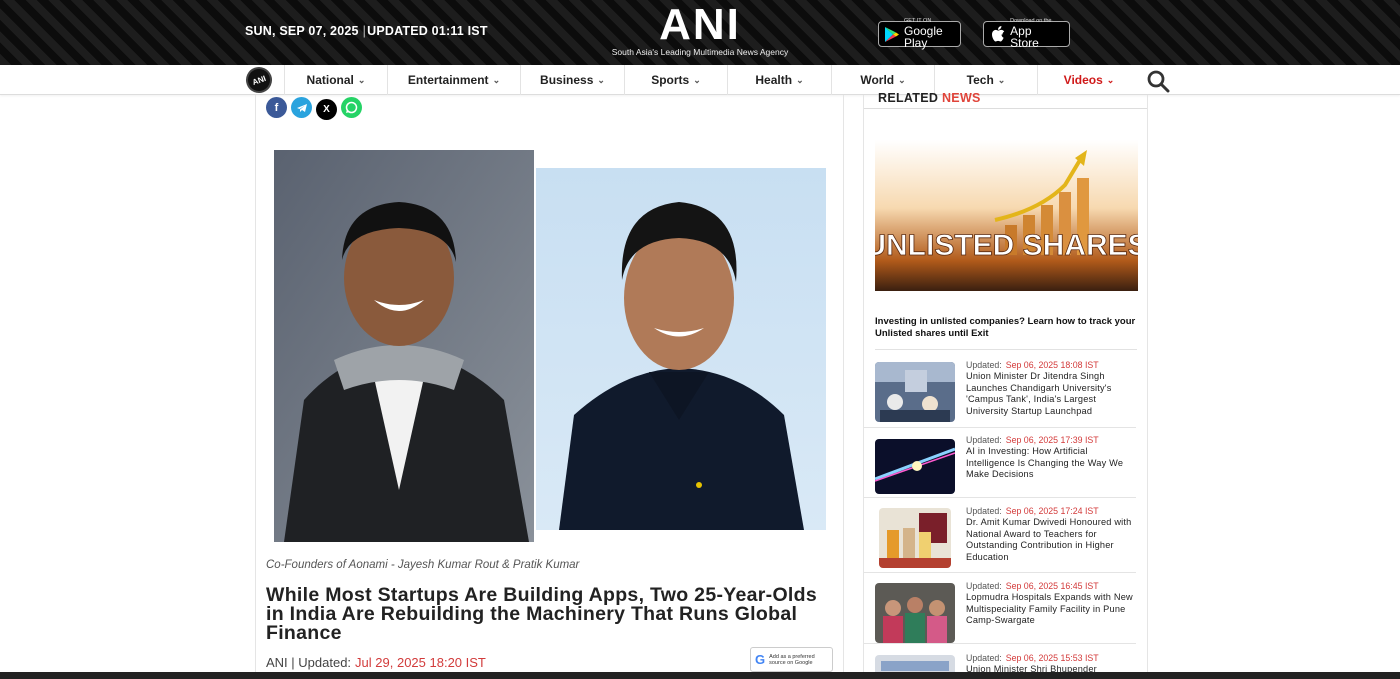  Describe the element at coordinates (1158, 81) in the screenshot. I see `search-icon` at that location.